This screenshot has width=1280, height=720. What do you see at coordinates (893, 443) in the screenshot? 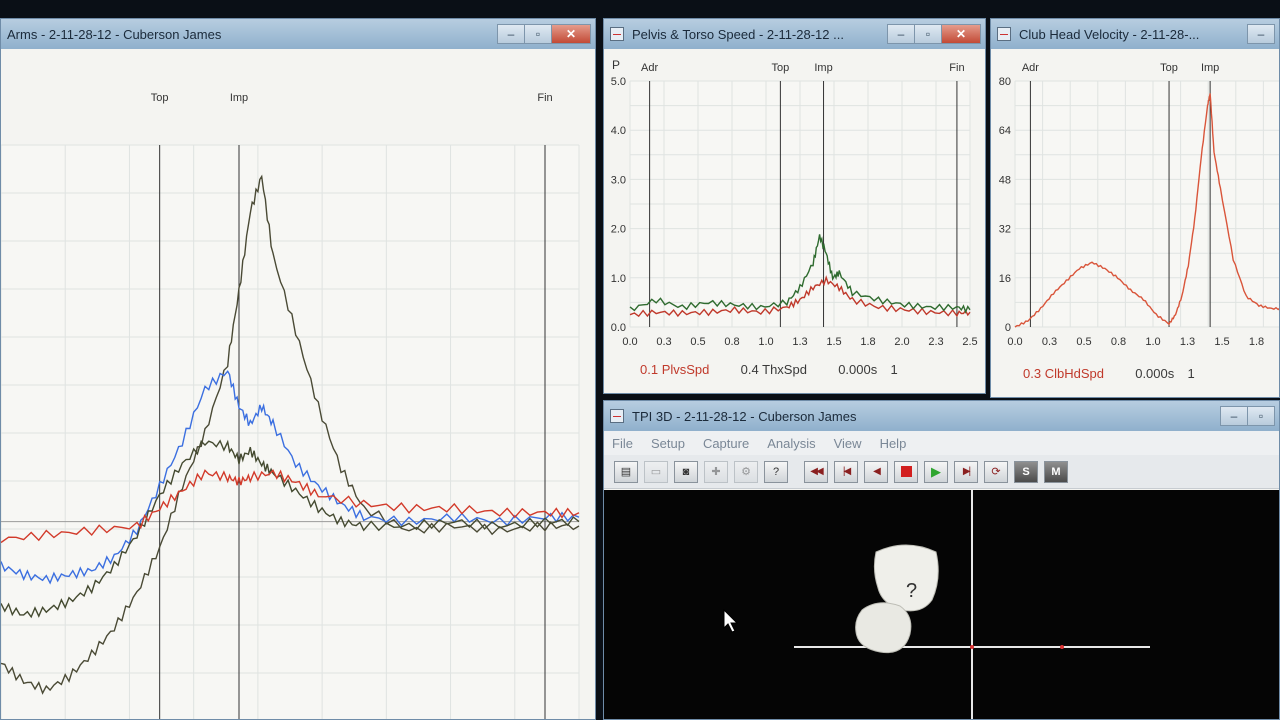
I see `menu-help: Help` at bounding box center [893, 443].